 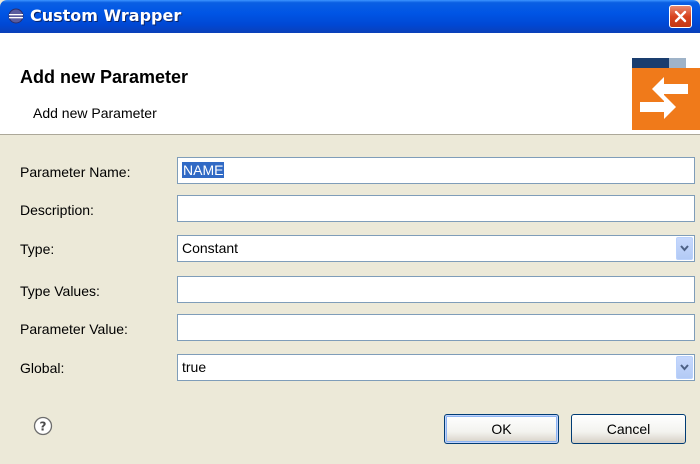 I want to click on global-label: Global:, so click(x=42, y=368).